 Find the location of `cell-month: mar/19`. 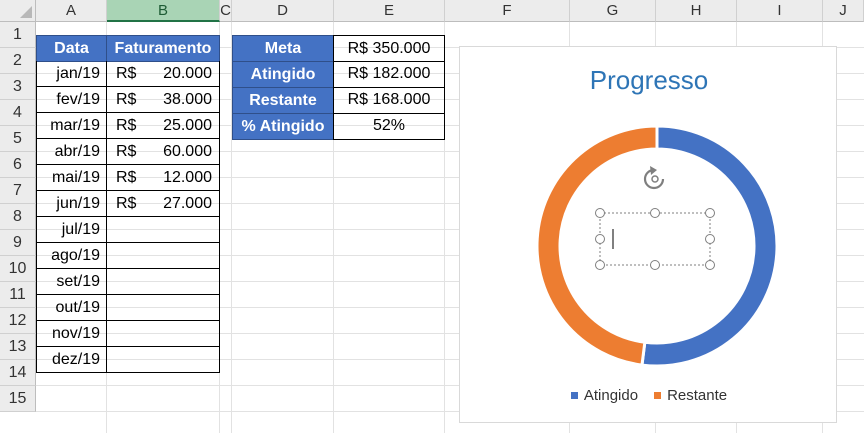

cell-month: mar/19 is located at coordinates (71, 126).